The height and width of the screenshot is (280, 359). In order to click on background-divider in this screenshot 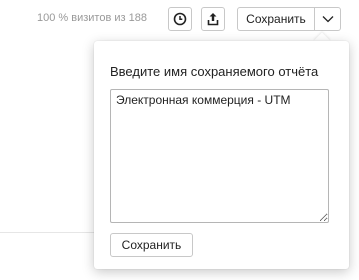, I will do `click(50, 232)`.